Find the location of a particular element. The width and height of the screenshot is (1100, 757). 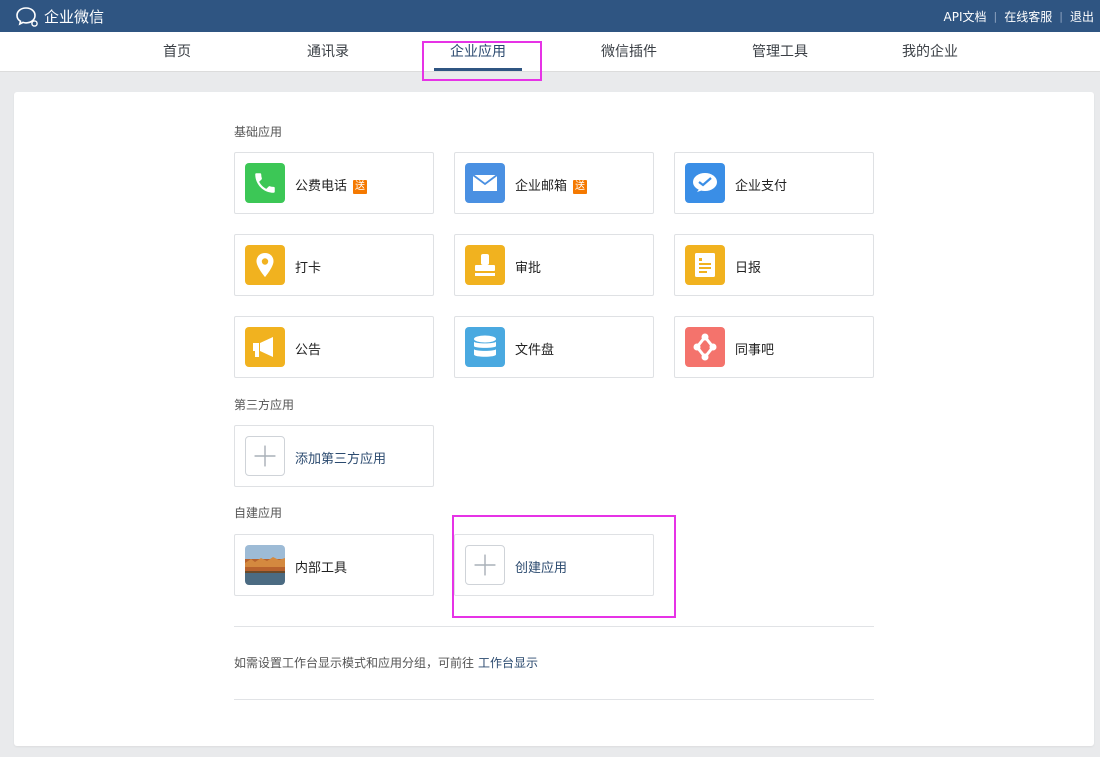

app-label: 公告 is located at coordinates (308, 350).